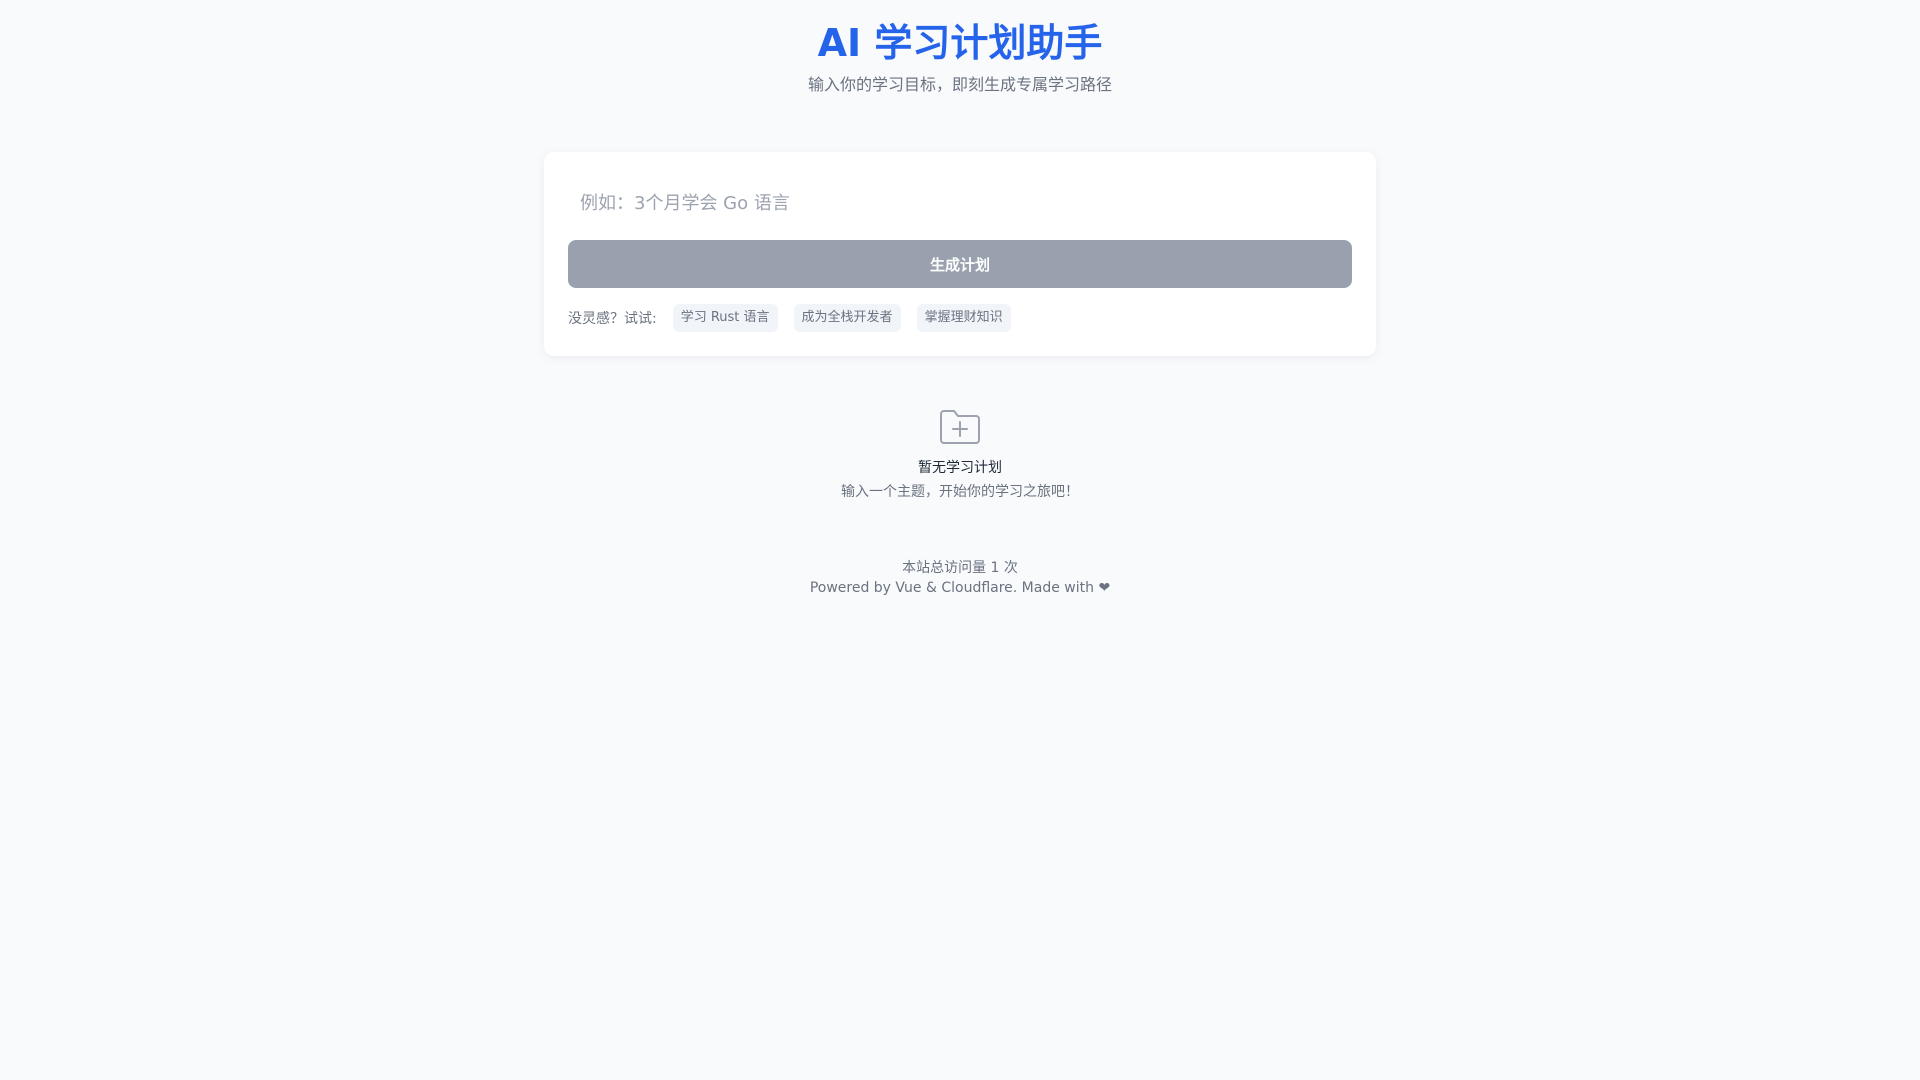 Image resolution: width=1920 pixels, height=1080 pixels. I want to click on powered-by-text: Powered by Vue & Cloudflare. Made with ❤, so click(960, 588).